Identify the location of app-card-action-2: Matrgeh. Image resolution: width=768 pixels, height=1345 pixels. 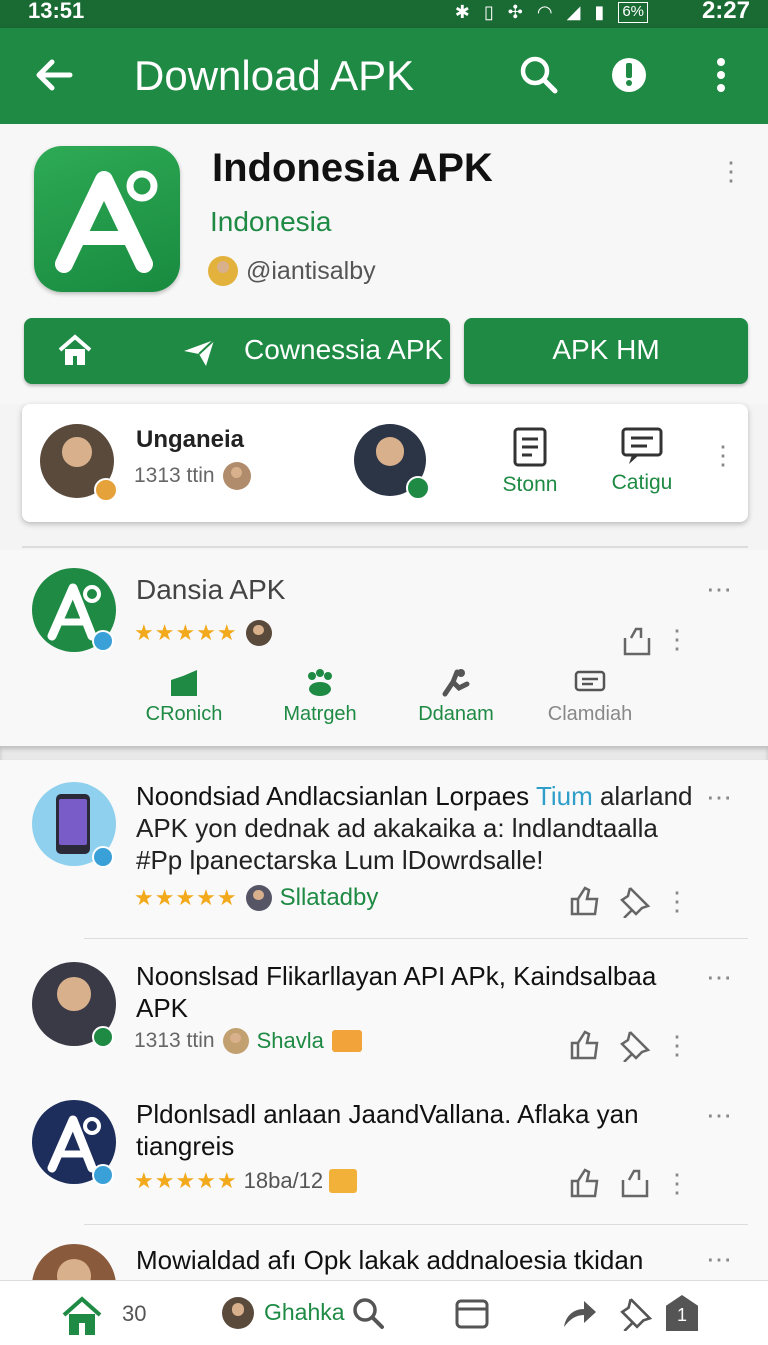
(320, 697).